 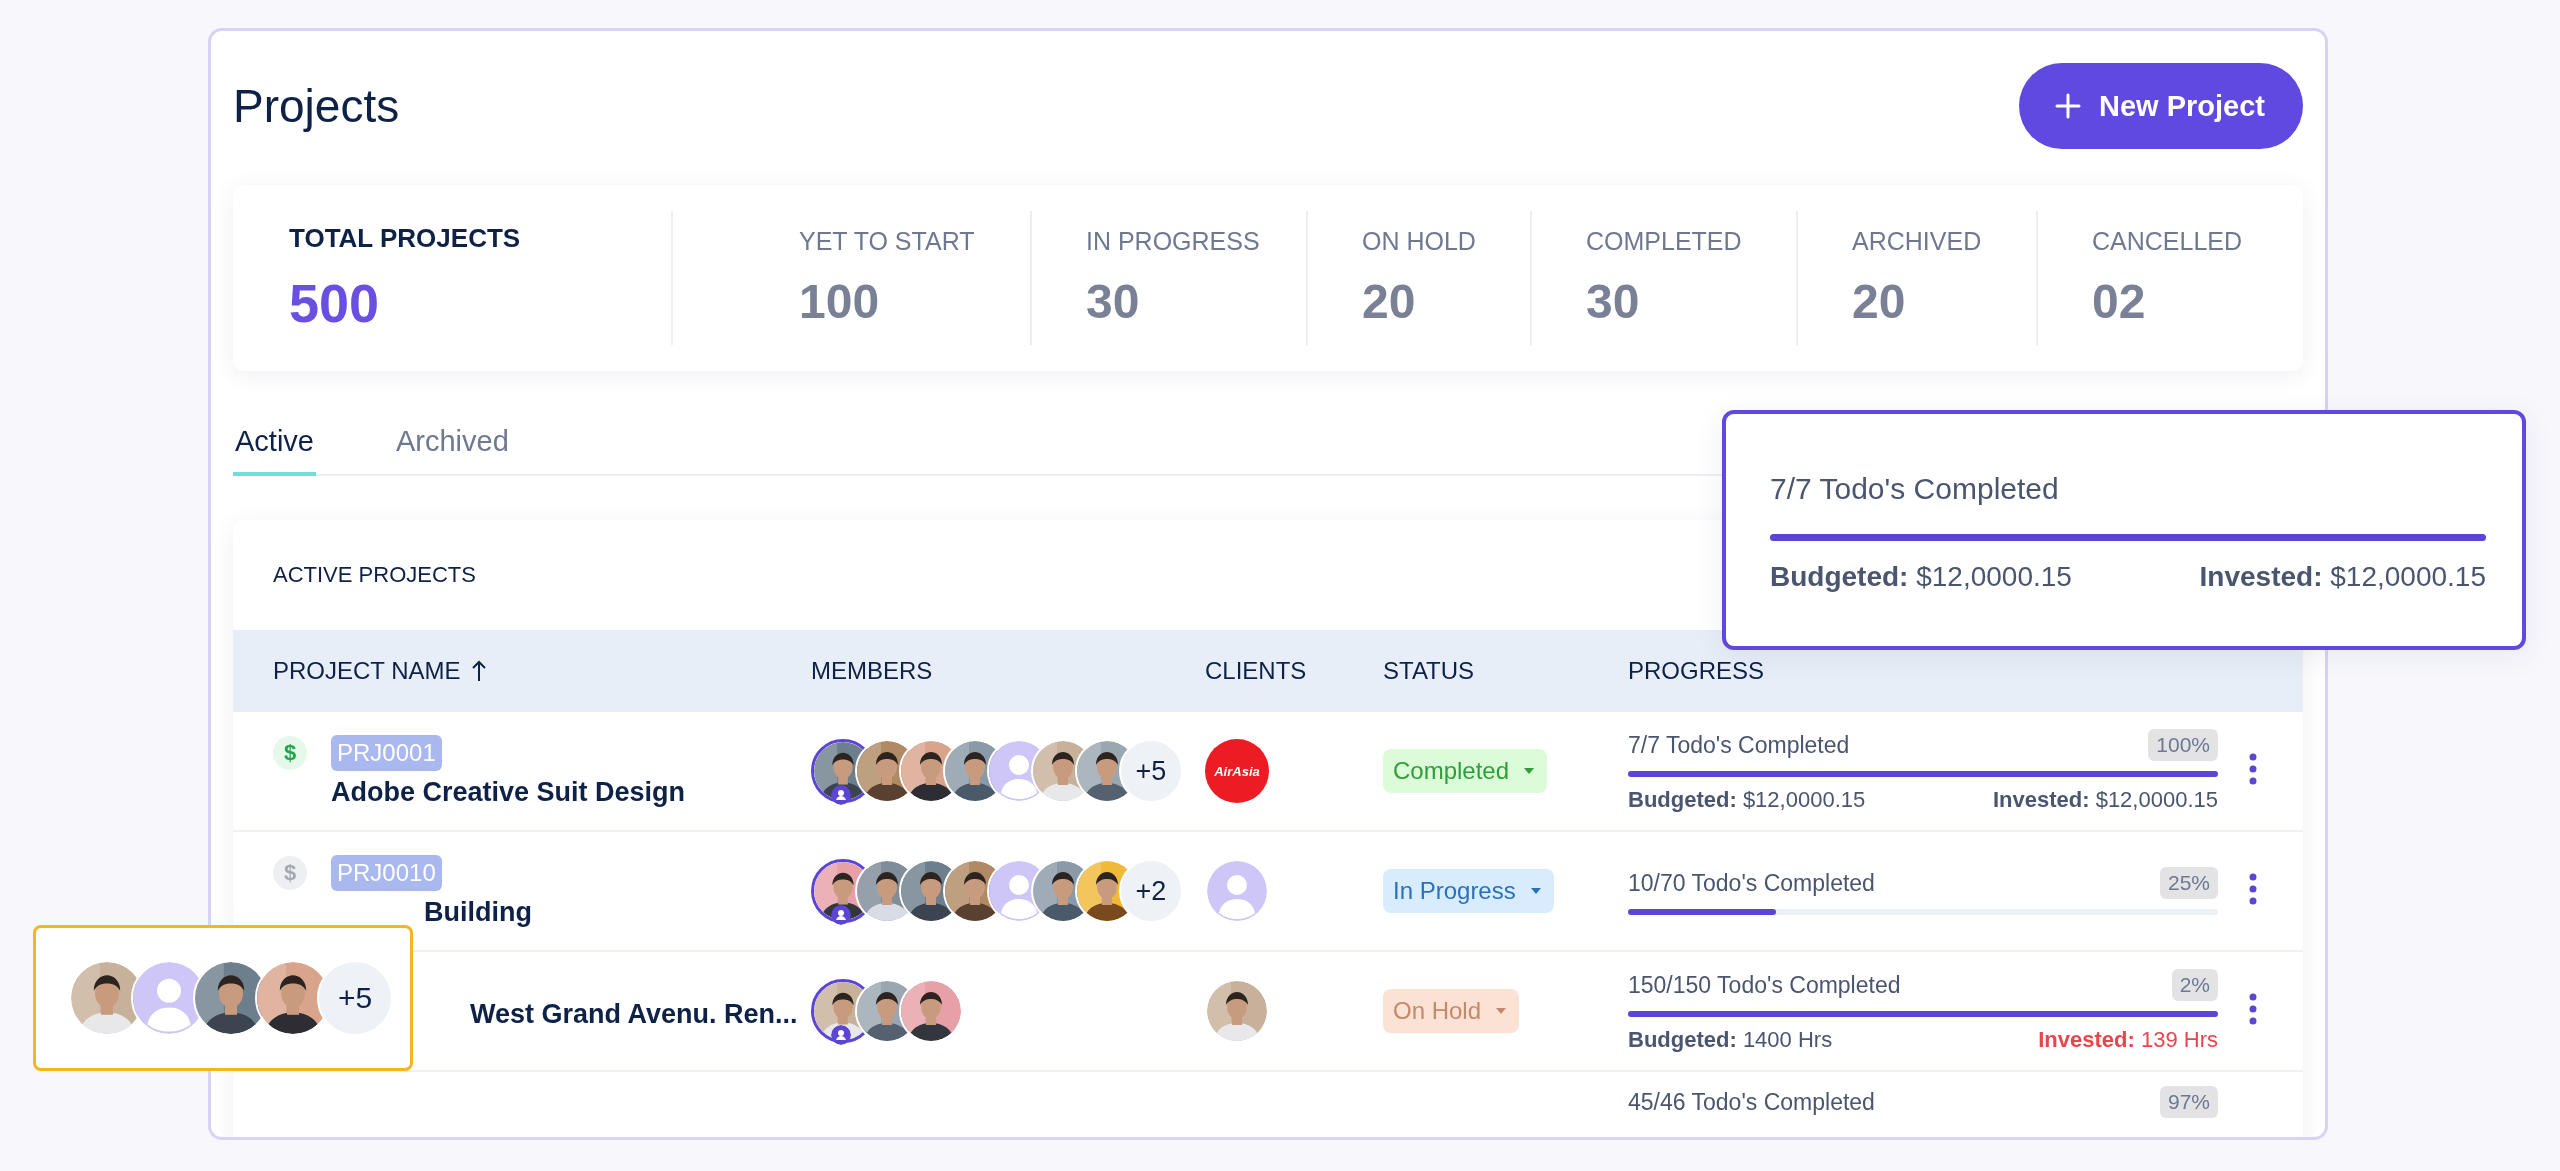 I want to click on stat-label: COMPLETED, so click(x=1664, y=241).